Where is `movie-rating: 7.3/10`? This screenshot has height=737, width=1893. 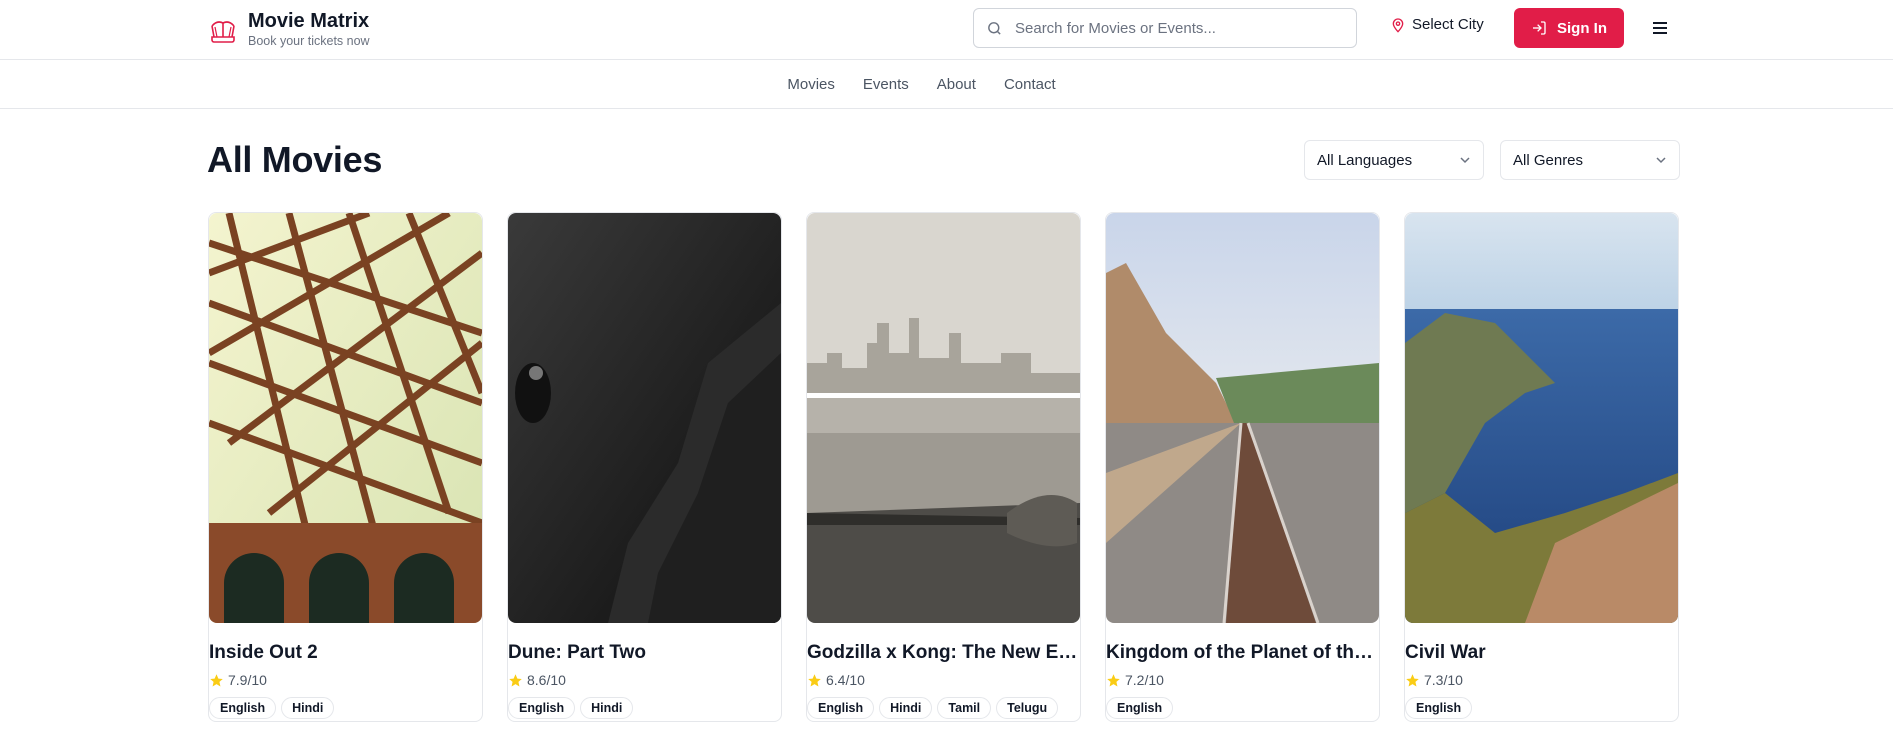 movie-rating: 7.3/10 is located at coordinates (1541, 680).